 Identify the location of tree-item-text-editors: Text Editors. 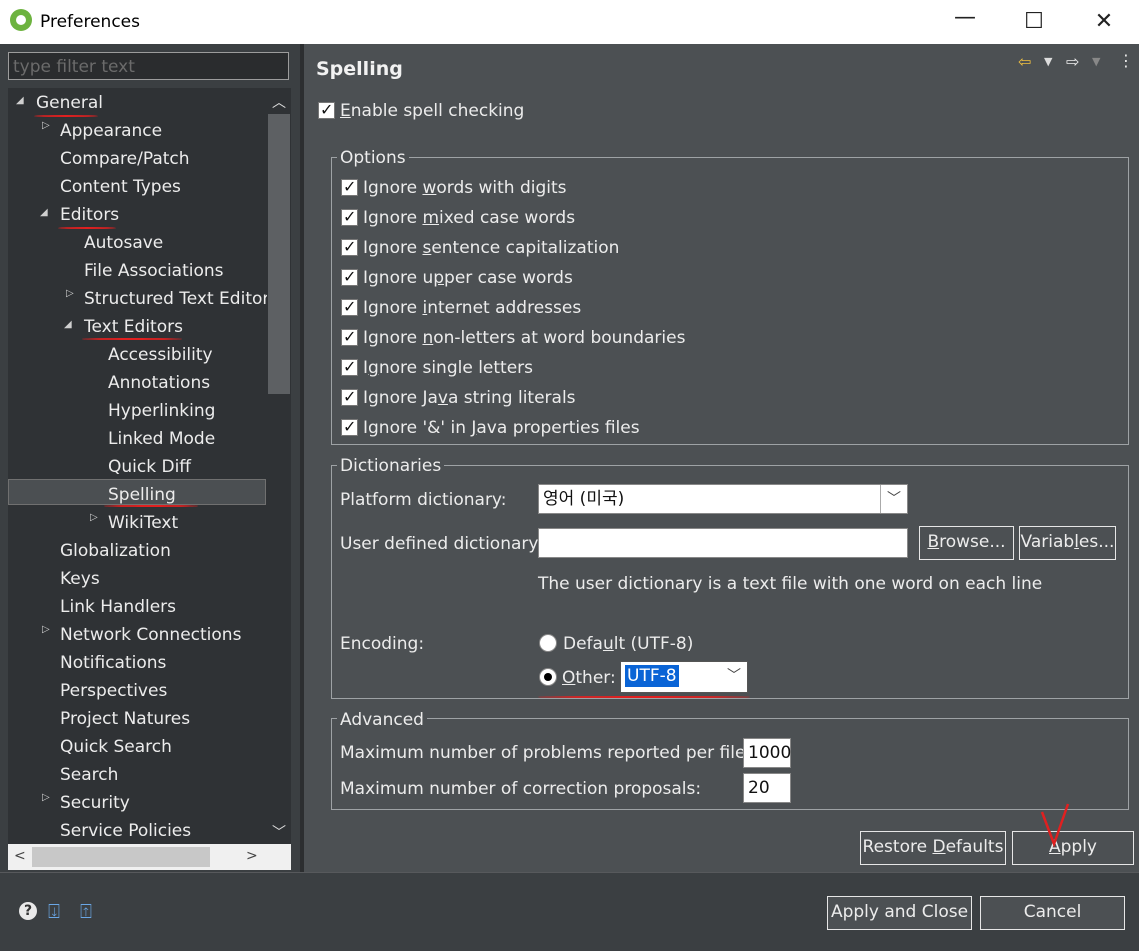
(133, 327).